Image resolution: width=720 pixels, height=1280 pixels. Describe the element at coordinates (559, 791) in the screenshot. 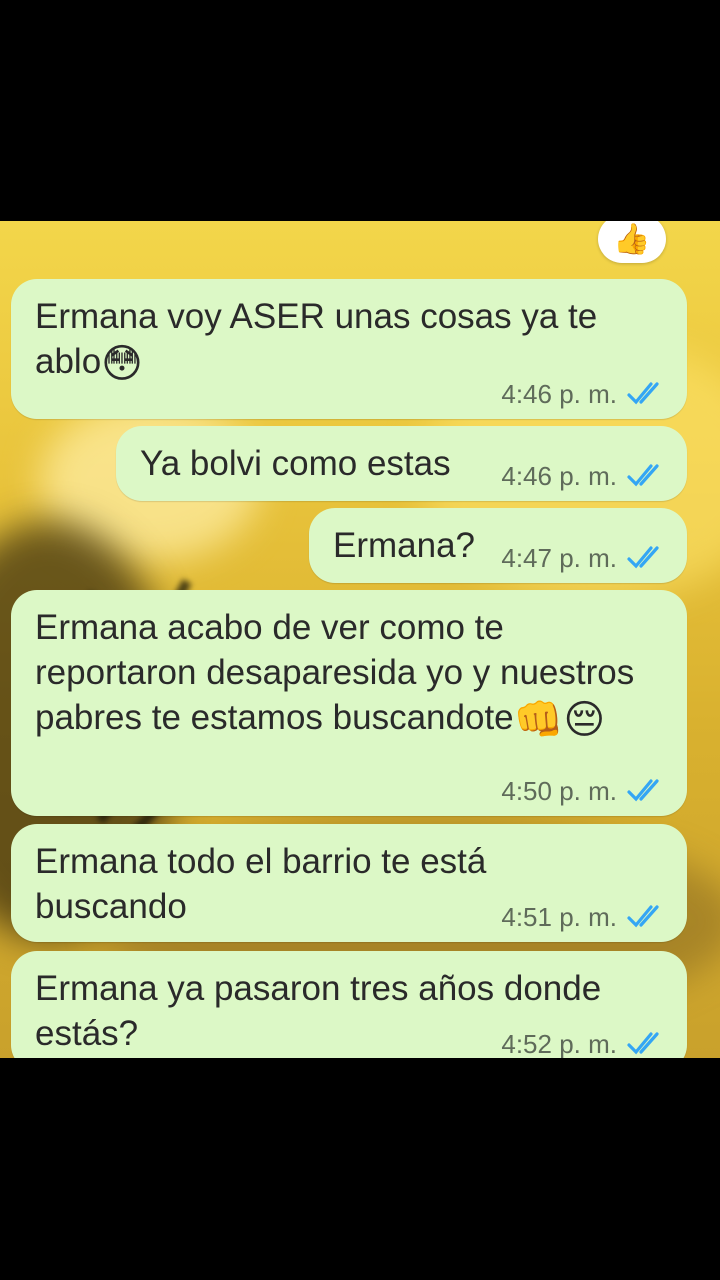

I see `message-time: 4:50 p. m.` at that location.